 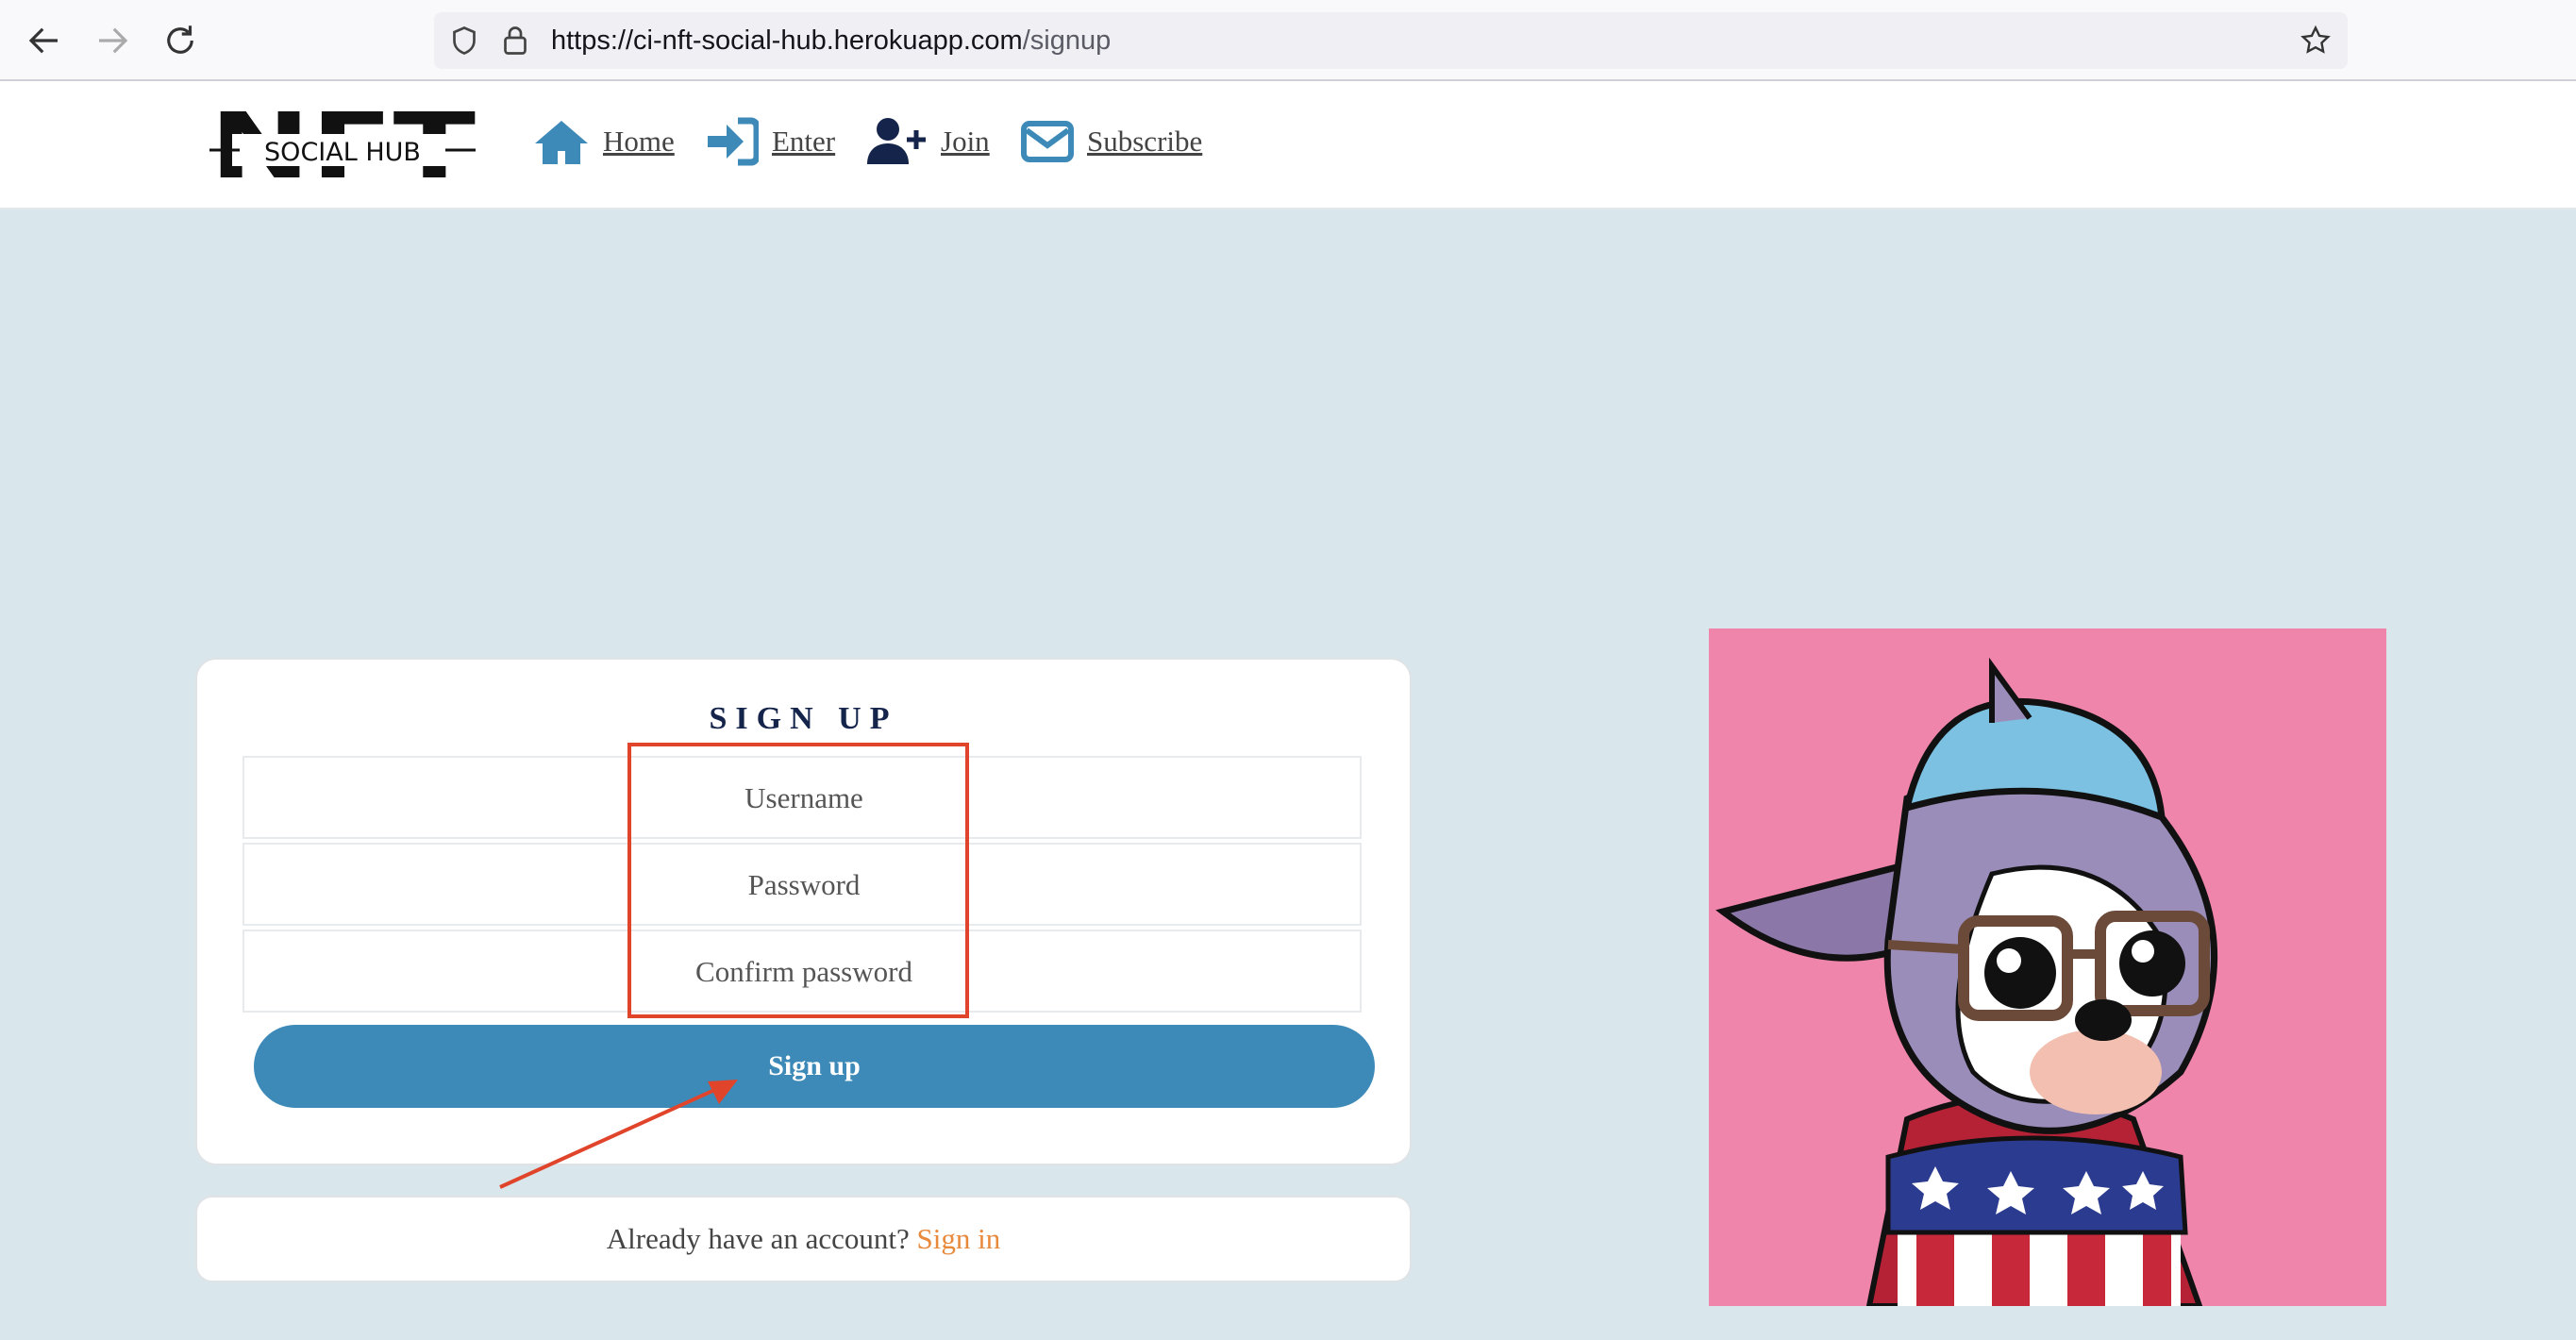 I want to click on signin-prompt-text: Already have an account?, so click(x=758, y=1238).